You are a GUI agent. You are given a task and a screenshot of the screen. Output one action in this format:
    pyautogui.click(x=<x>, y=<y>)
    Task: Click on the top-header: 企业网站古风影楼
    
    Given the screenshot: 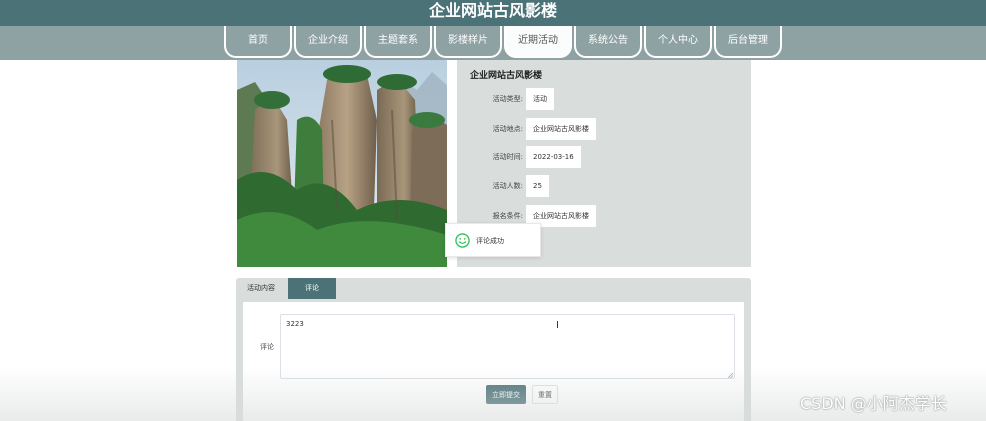 What is the action you would take?
    pyautogui.click(x=493, y=13)
    